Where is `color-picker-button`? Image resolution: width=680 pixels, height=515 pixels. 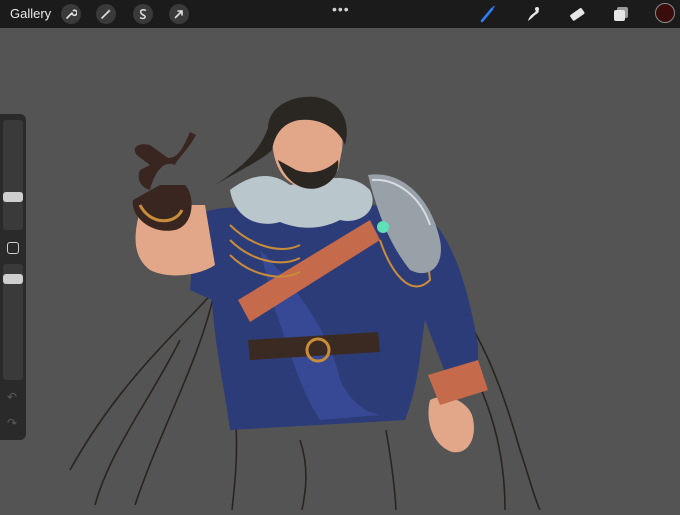 color-picker-button is located at coordinates (665, 13).